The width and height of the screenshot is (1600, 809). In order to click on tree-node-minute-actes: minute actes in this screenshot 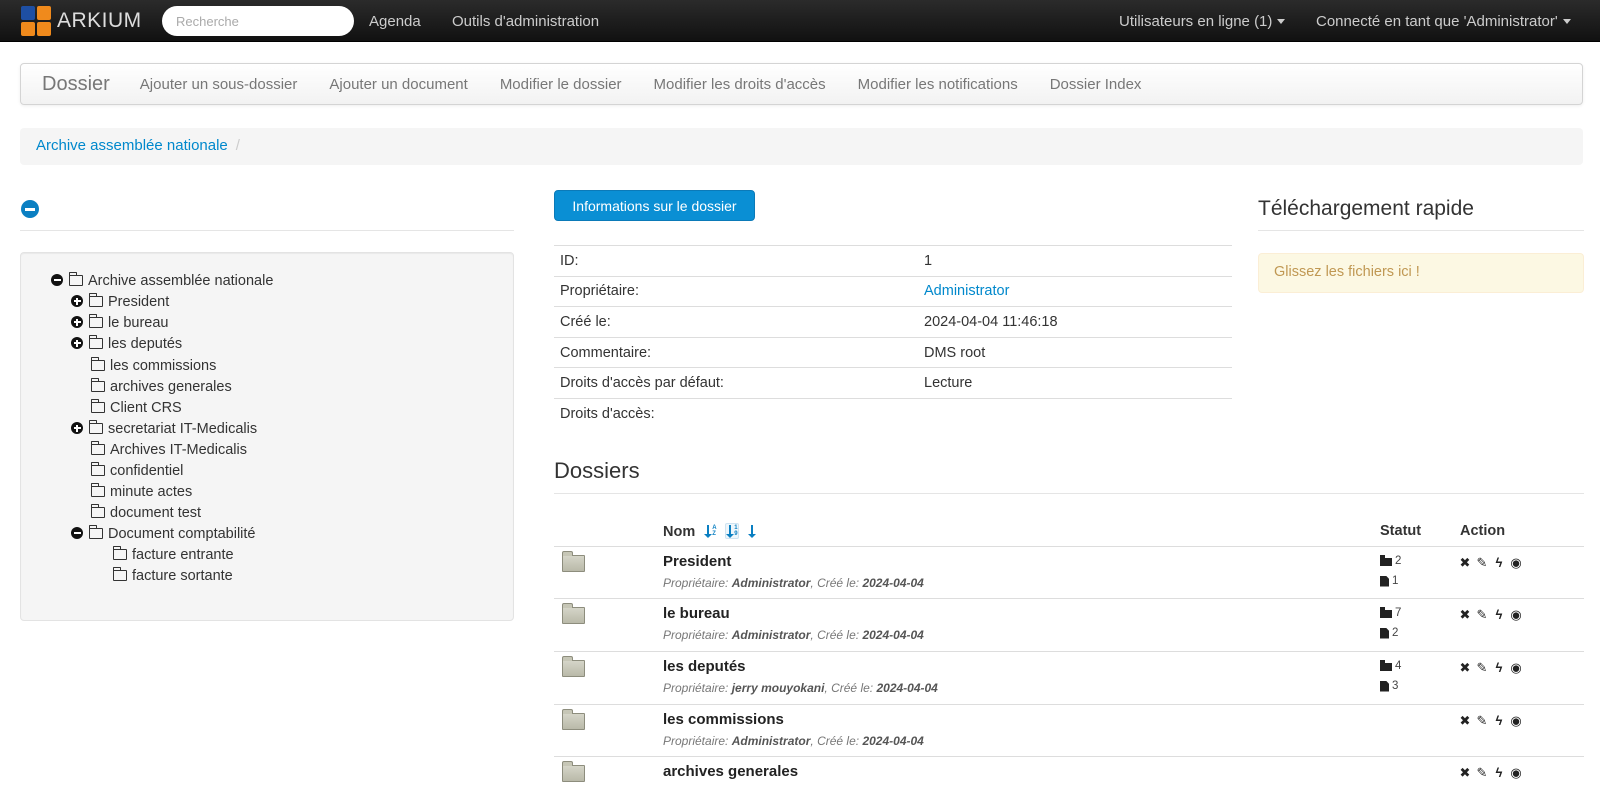, I will do `click(141, 491)`.